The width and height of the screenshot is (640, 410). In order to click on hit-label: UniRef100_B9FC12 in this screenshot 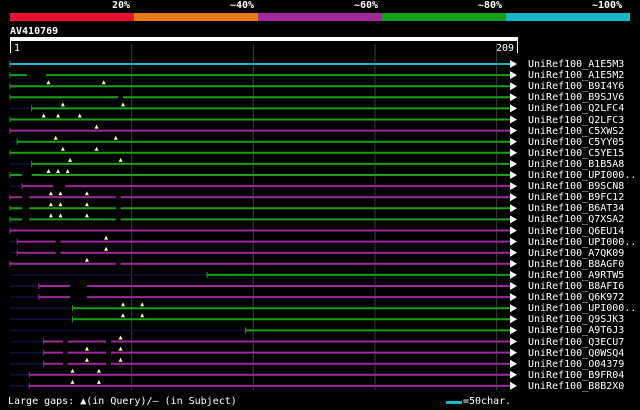, I will do `click(576, 197)`.